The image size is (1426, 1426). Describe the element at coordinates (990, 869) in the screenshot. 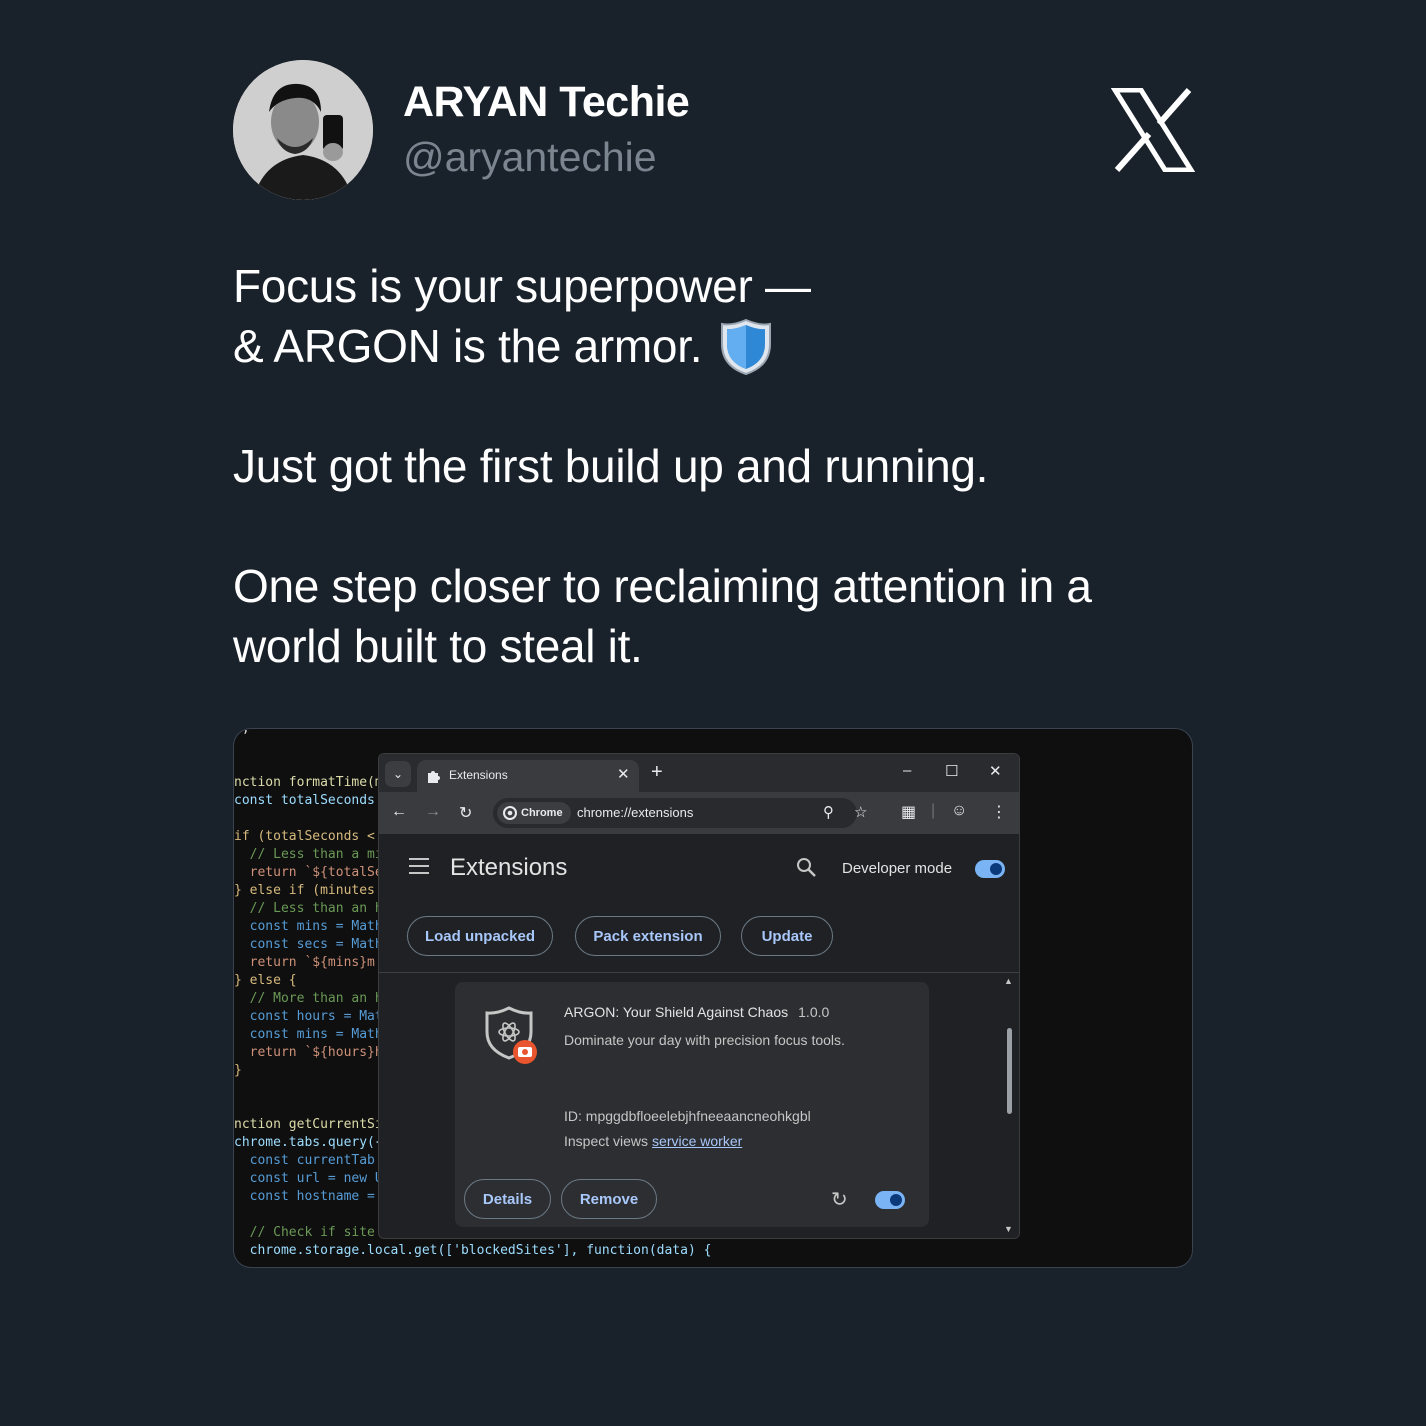

I see `developer-mode-toggle` at that location.